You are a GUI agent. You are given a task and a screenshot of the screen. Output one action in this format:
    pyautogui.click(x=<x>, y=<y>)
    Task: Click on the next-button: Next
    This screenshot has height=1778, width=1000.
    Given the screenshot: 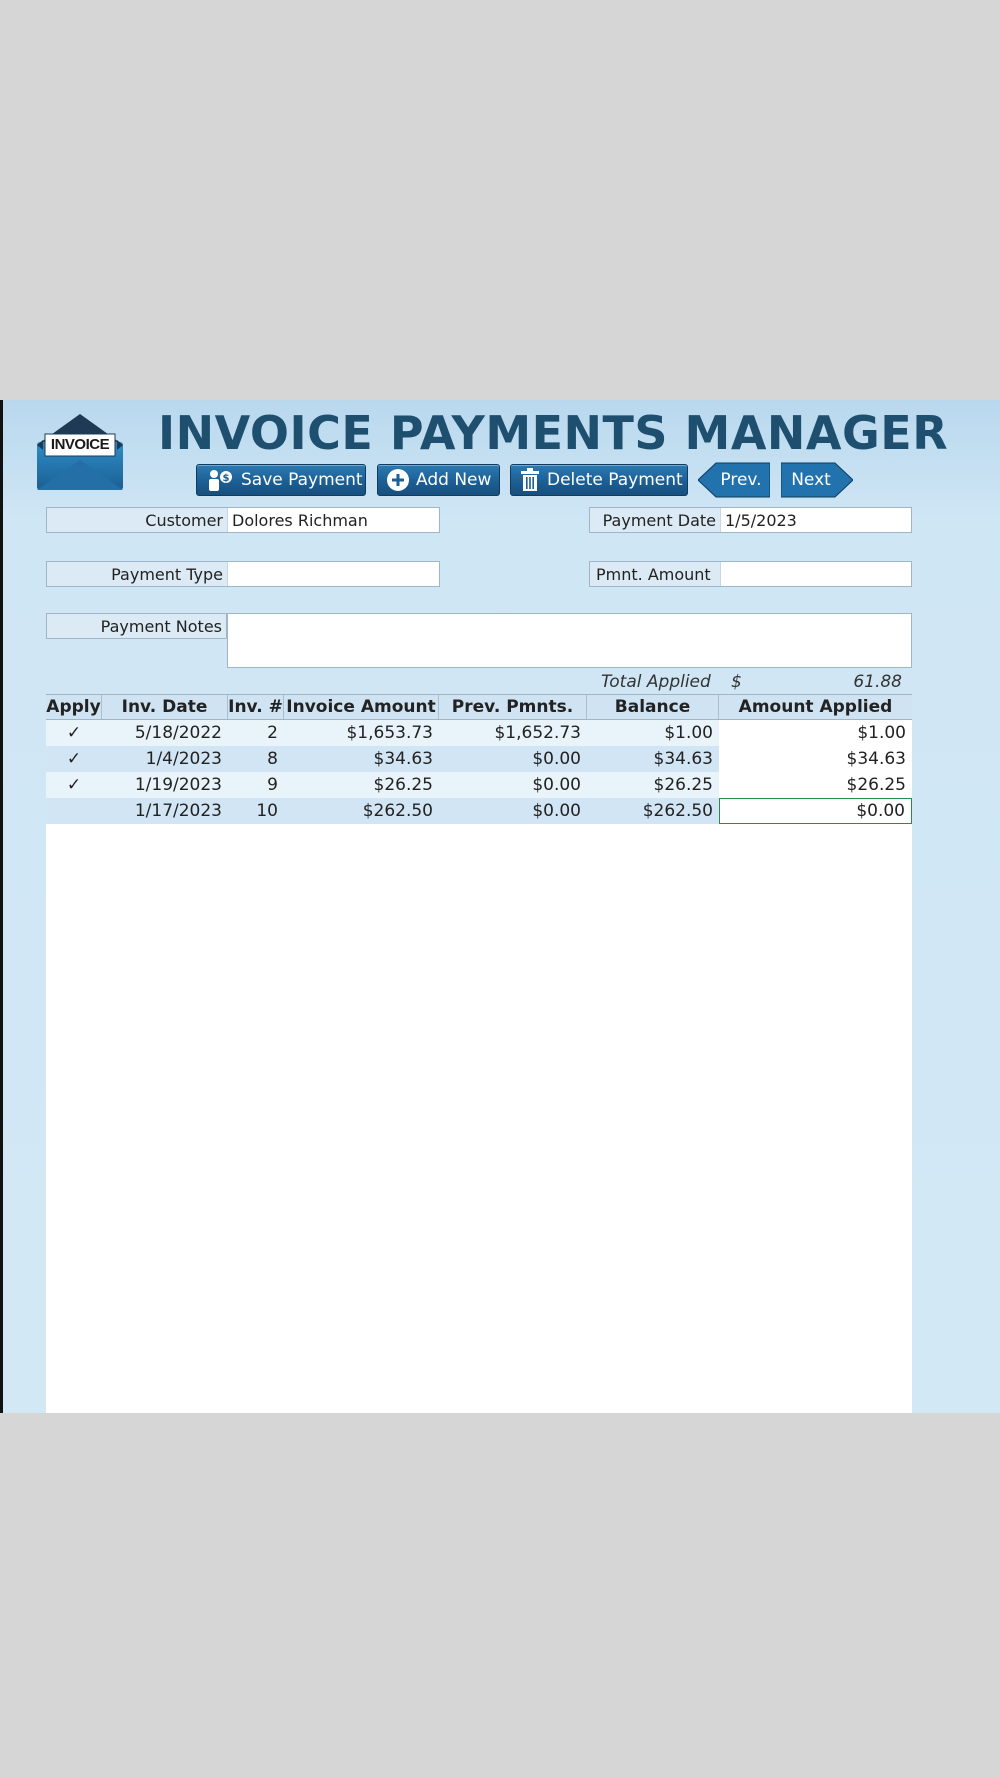 What is the action you would take?
    pyautogui.click(x=817, y=480)
    